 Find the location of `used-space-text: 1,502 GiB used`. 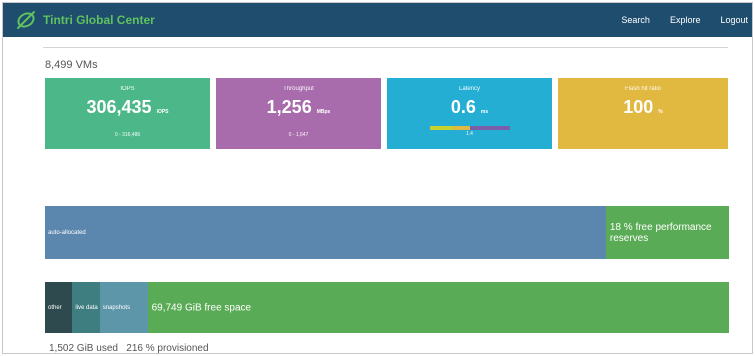

used-space-text: 1,502 GiB used is located at coordinates (83, 348).